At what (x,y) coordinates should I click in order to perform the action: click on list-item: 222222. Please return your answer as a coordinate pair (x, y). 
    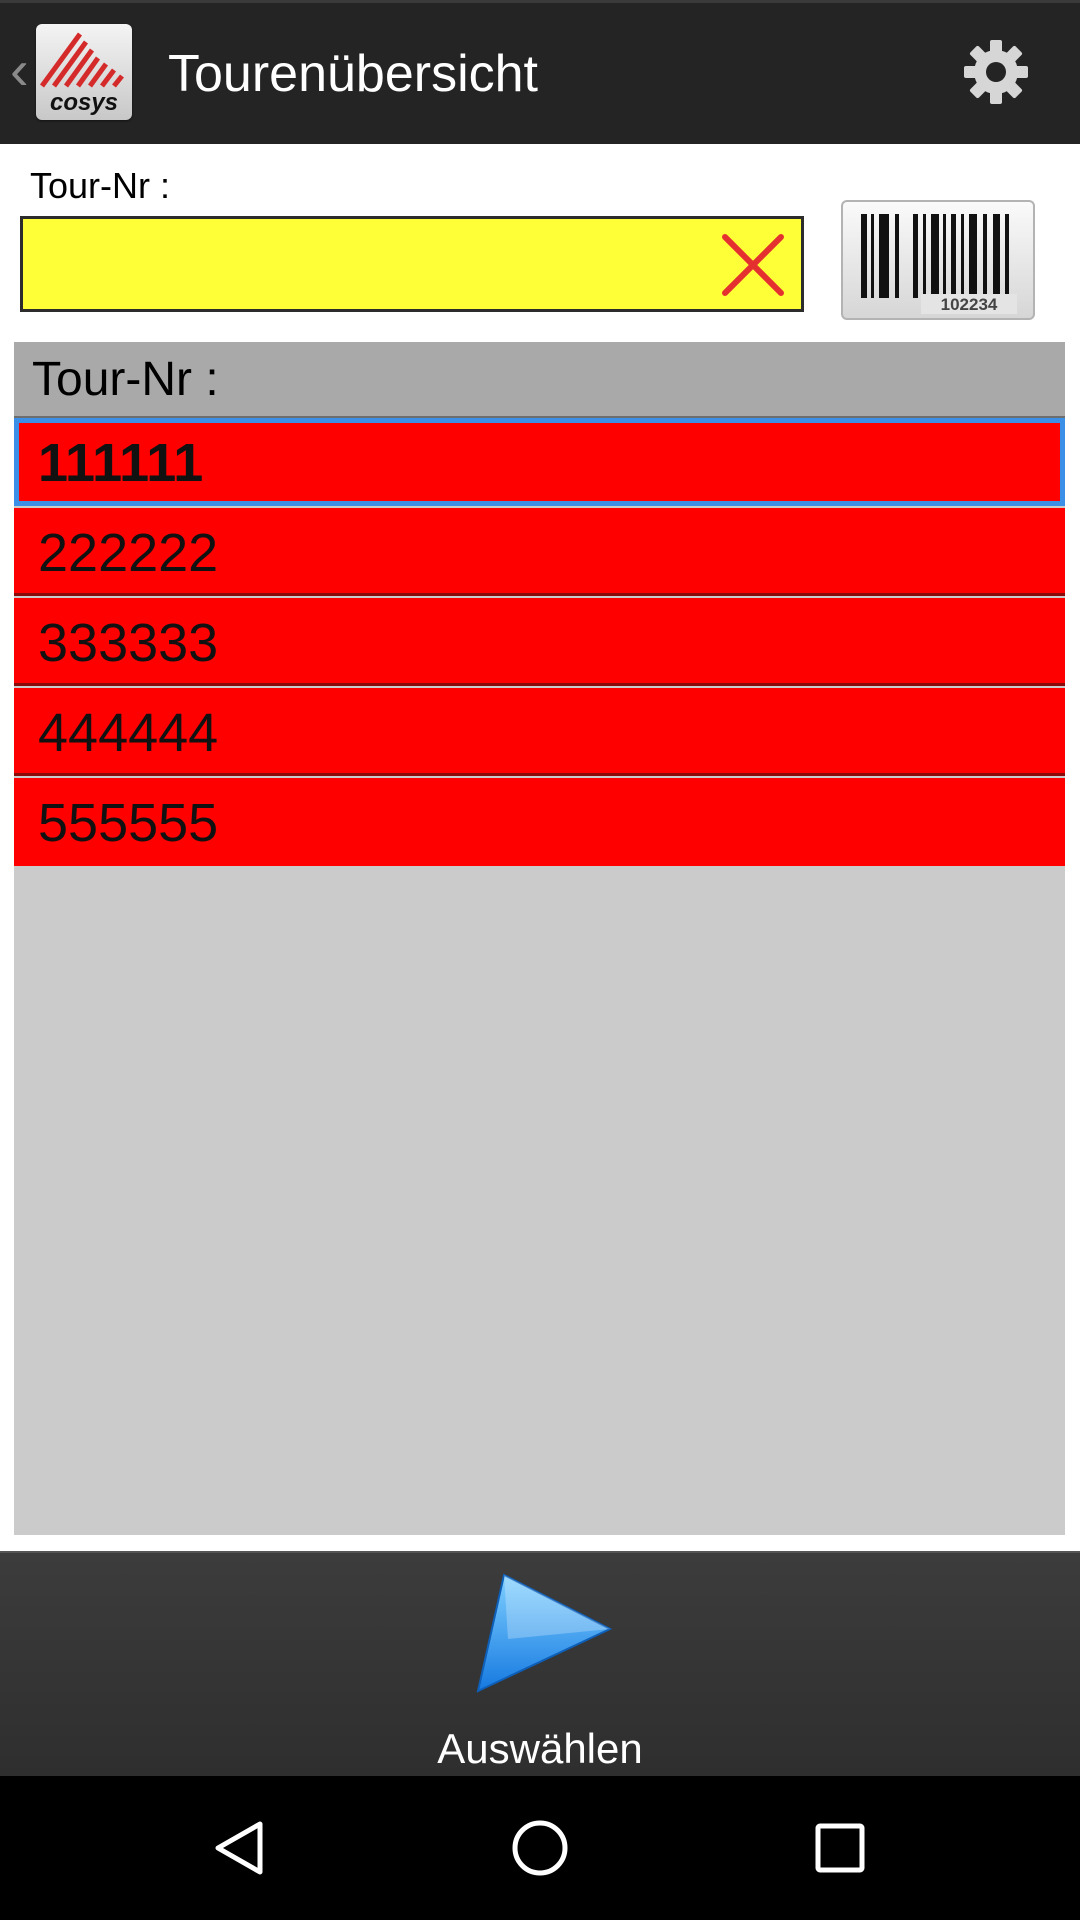
    Looking at the image, I should click on (539, 552).